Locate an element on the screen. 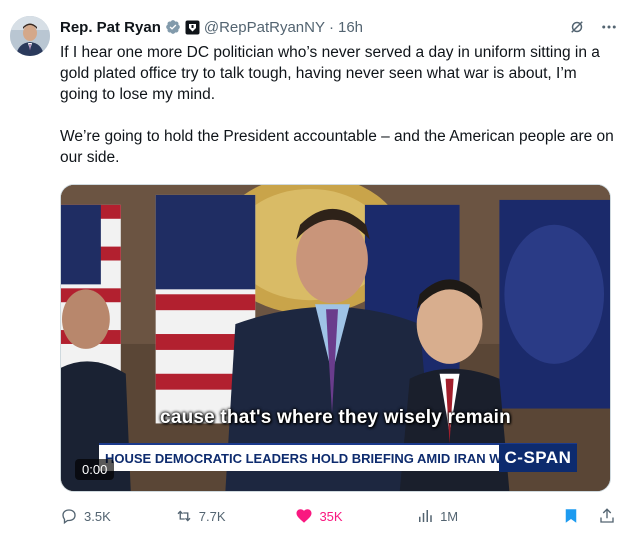 Image resolution: width=630 pixels, height=534 pixels. tweet-header: Rep. Pat Ryan @RepPatRyanNY · 16h is located at coordinates (339, 27).